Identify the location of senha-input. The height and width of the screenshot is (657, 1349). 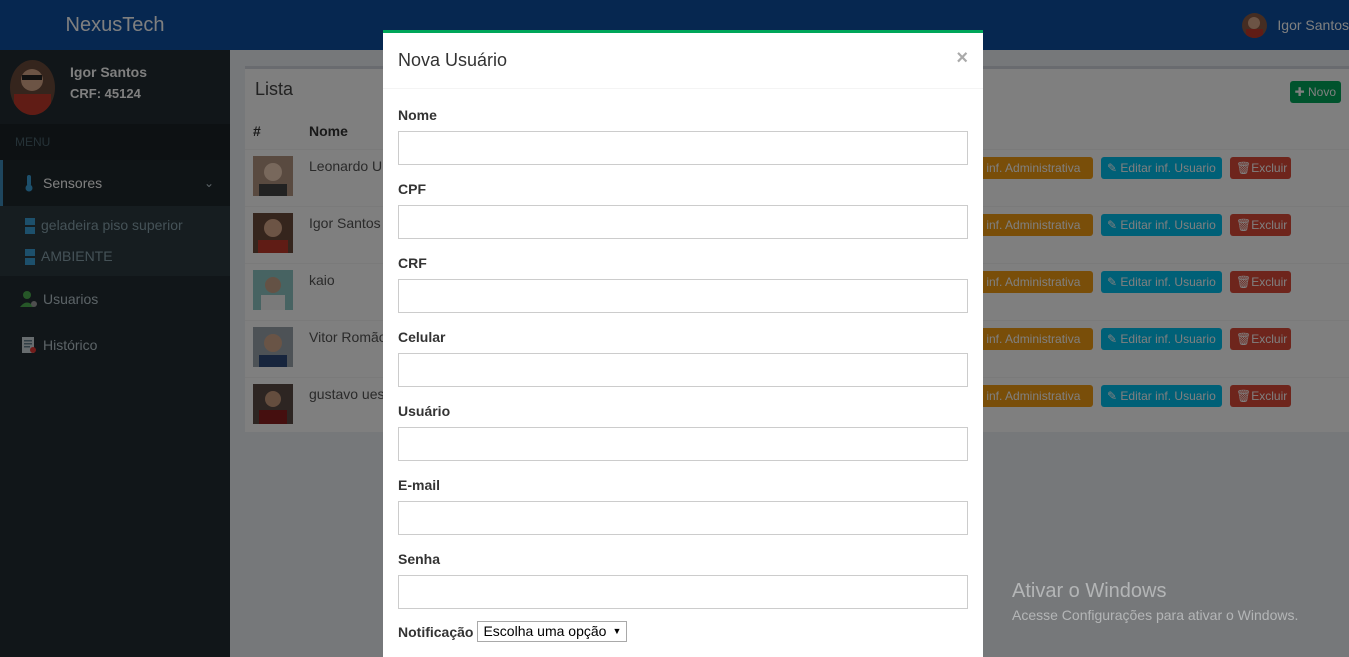
(683, 592).